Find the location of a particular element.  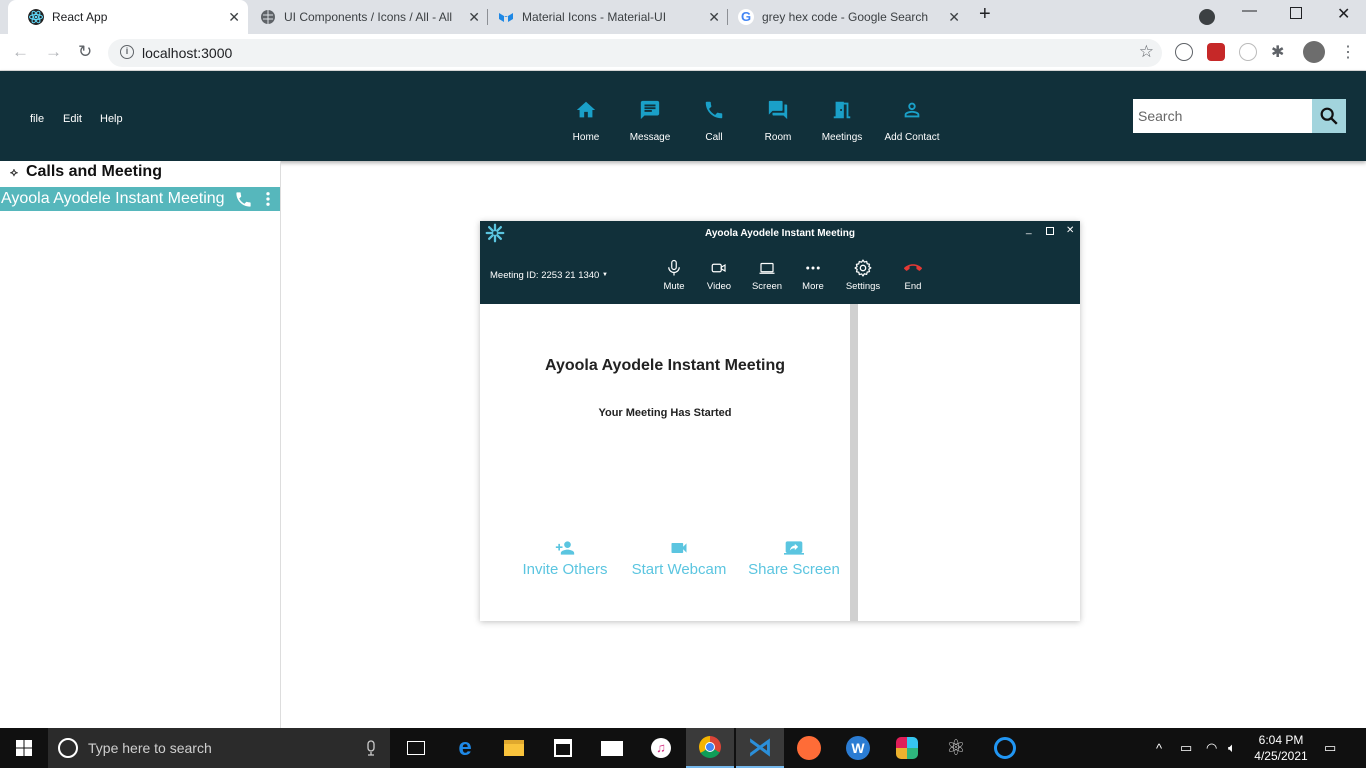

nav-add-contact: Add Contact is located at coordinates (912, 120).